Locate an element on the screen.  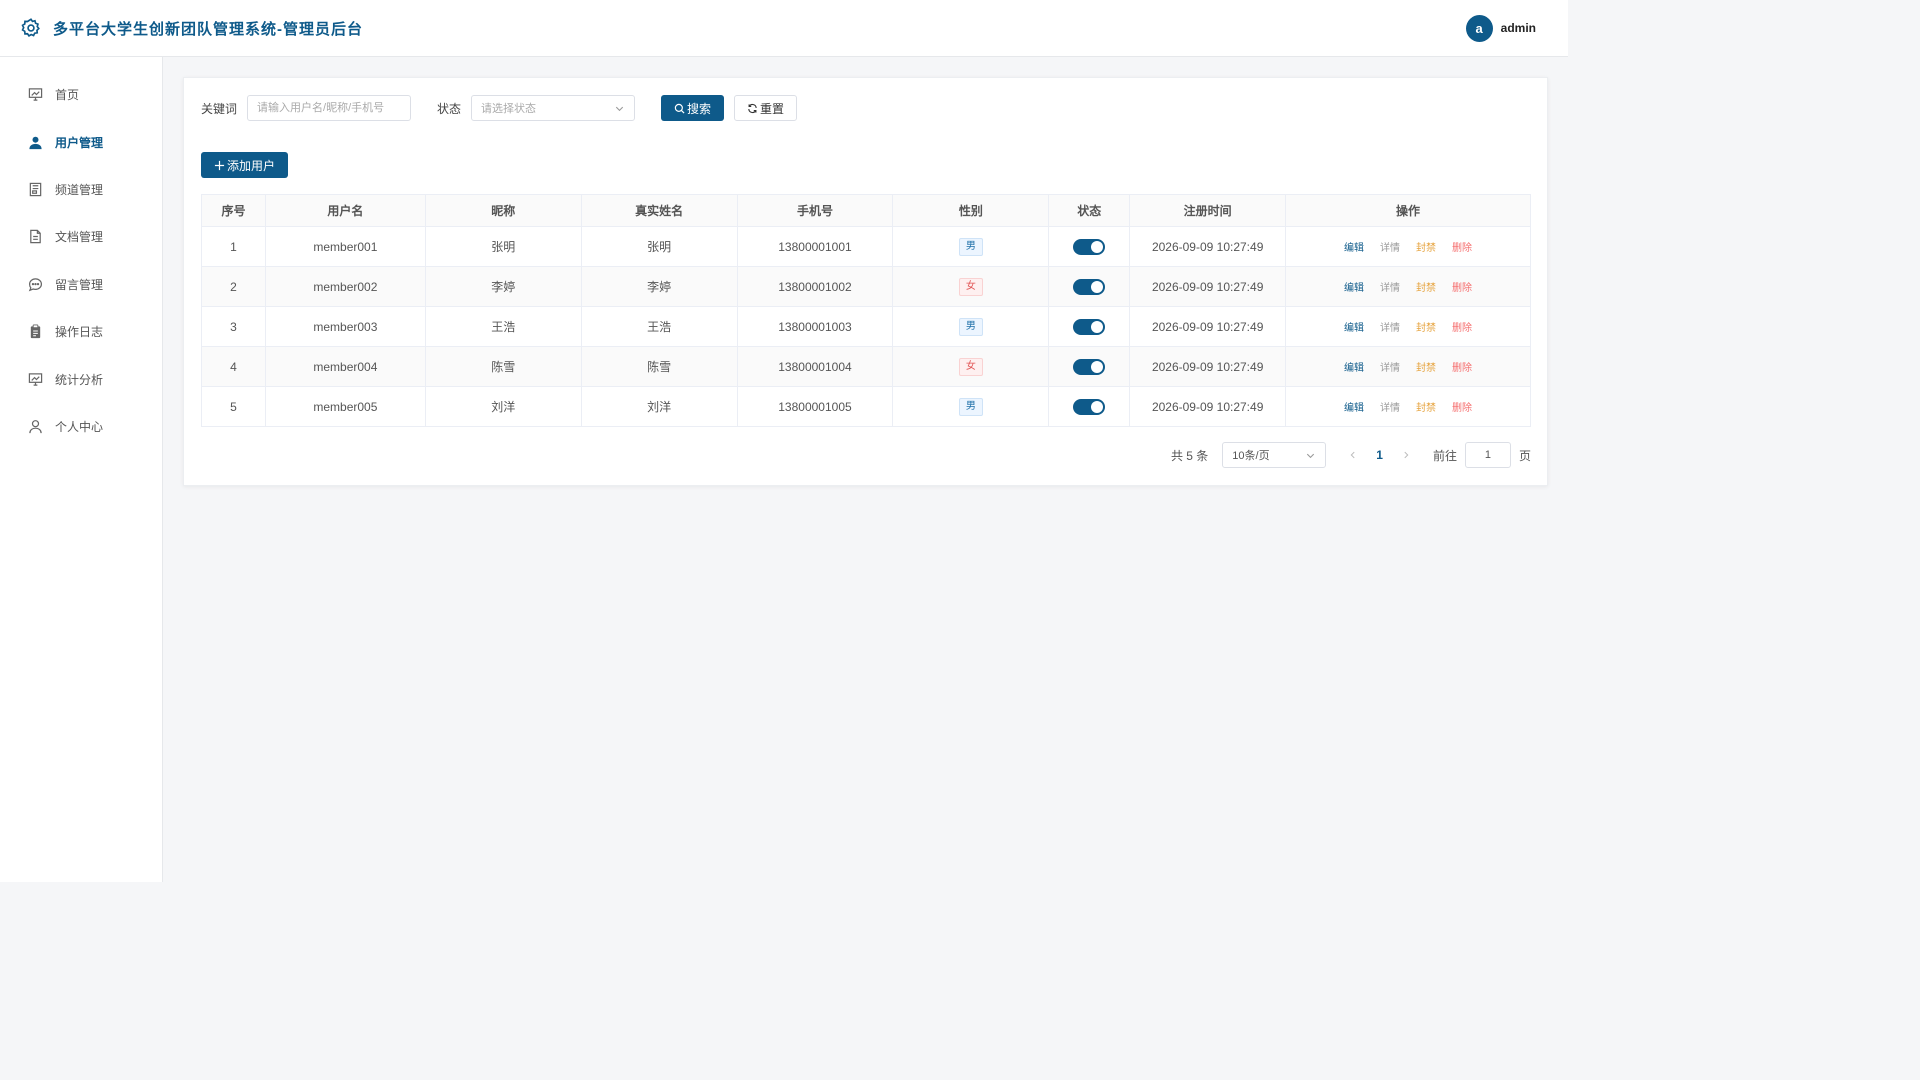
sidebar-item-label: 操作日志 is located at coordinates (79, 332).